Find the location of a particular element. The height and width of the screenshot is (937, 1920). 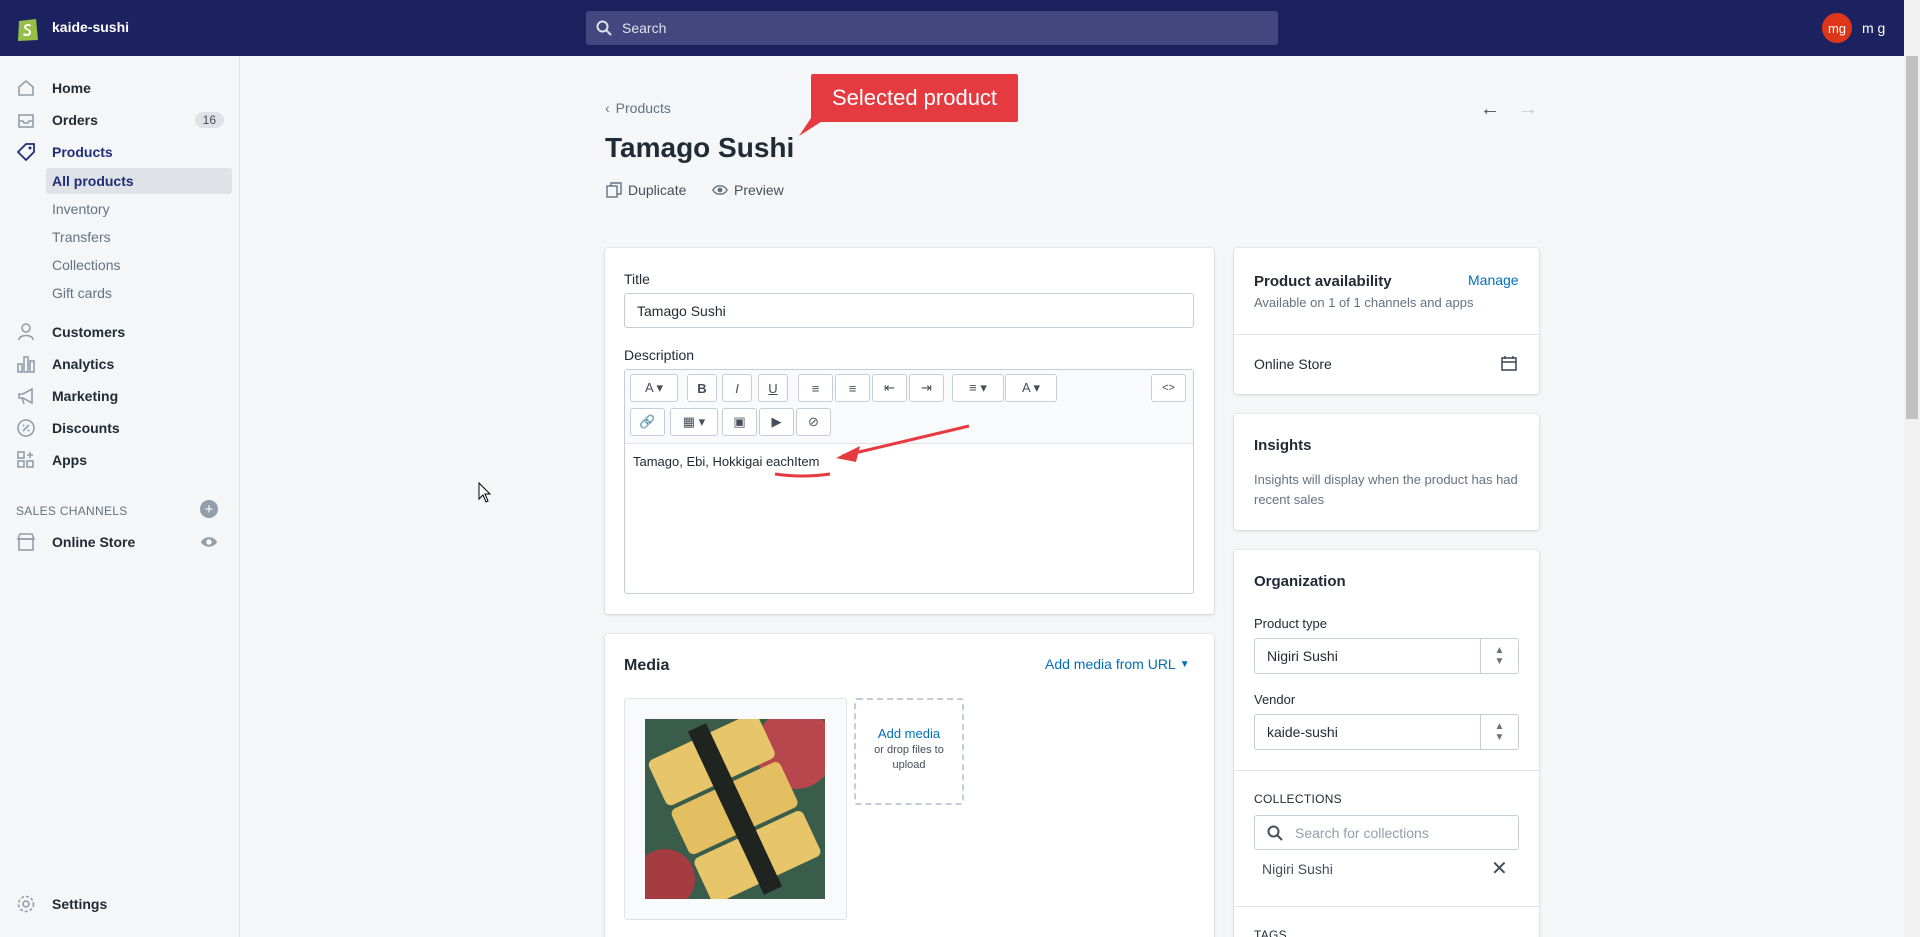

product-image is located at coordinates (735, 809).